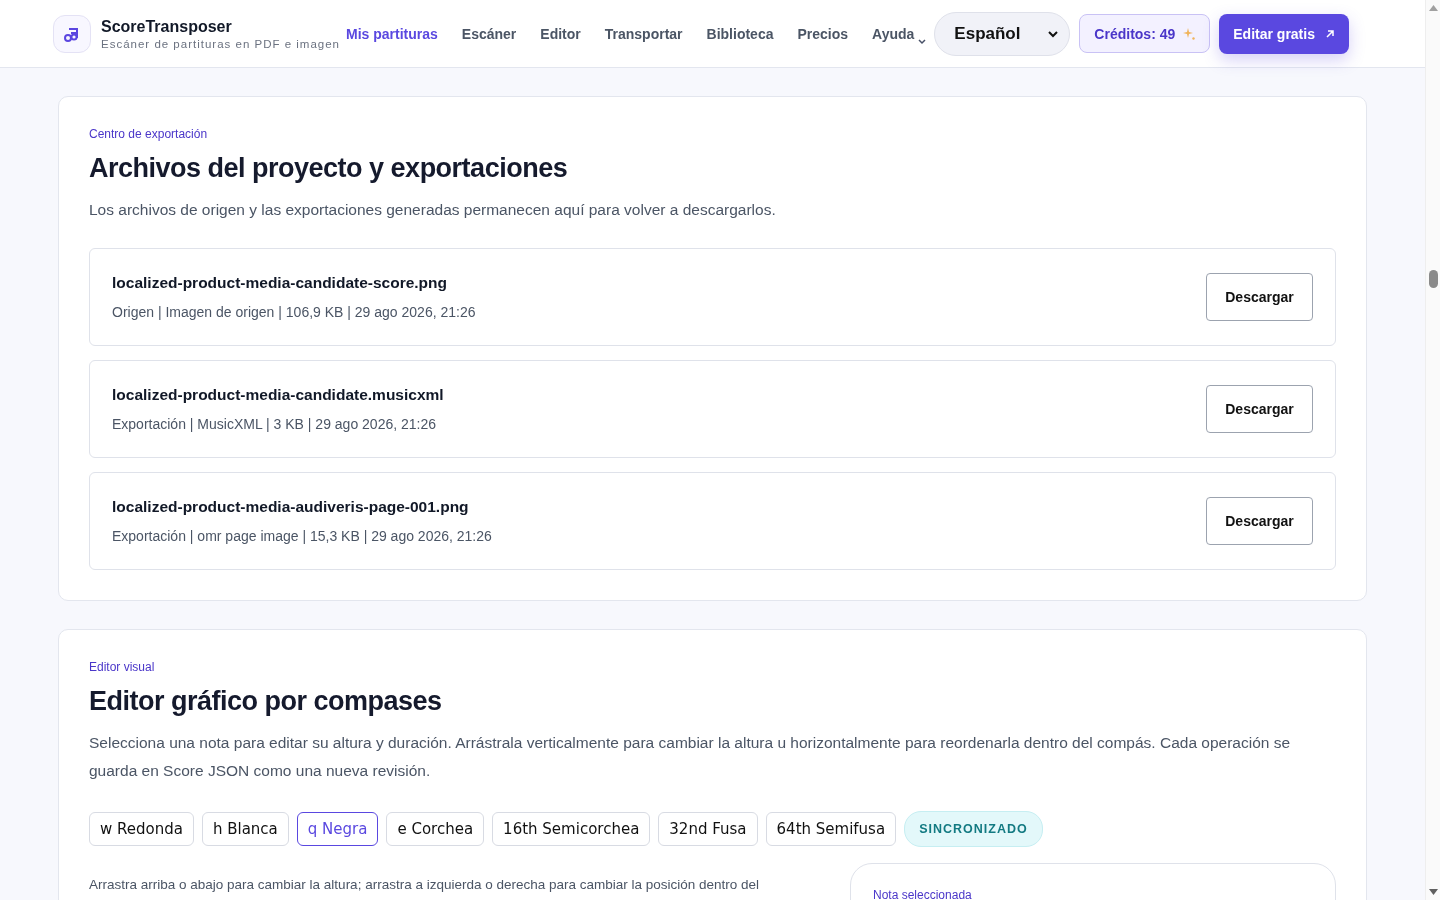 This screenshot has width=1440, height=900. What do you see at coordinates (141, 829) in the screenshot?
I see `duration-chip: w Redonda` at bounding box center [141, 829].